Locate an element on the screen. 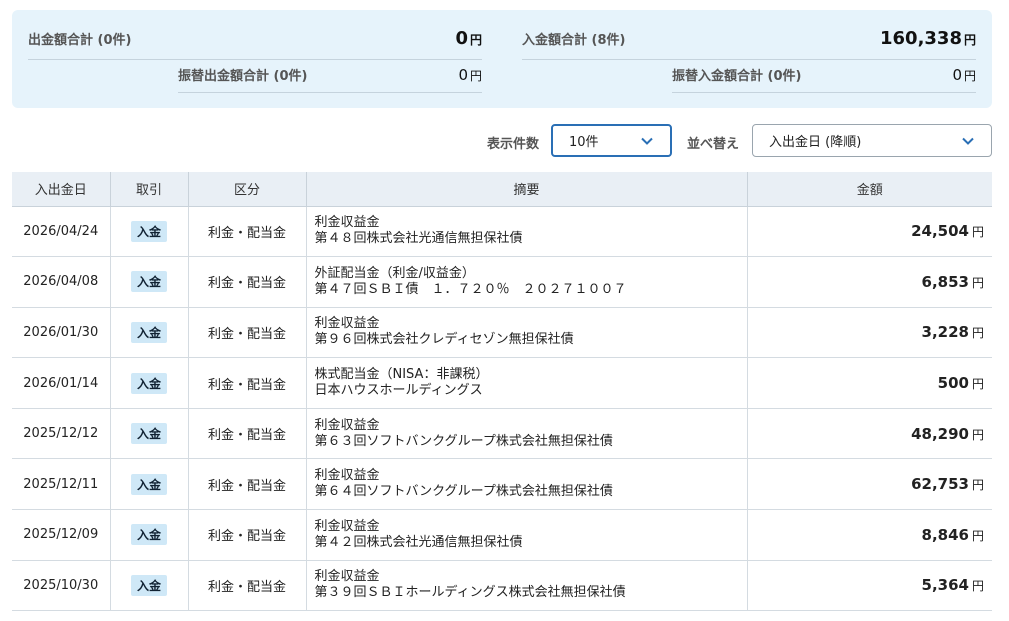  transfer-deposit-value: 0 is located at coordinates (957, 75).